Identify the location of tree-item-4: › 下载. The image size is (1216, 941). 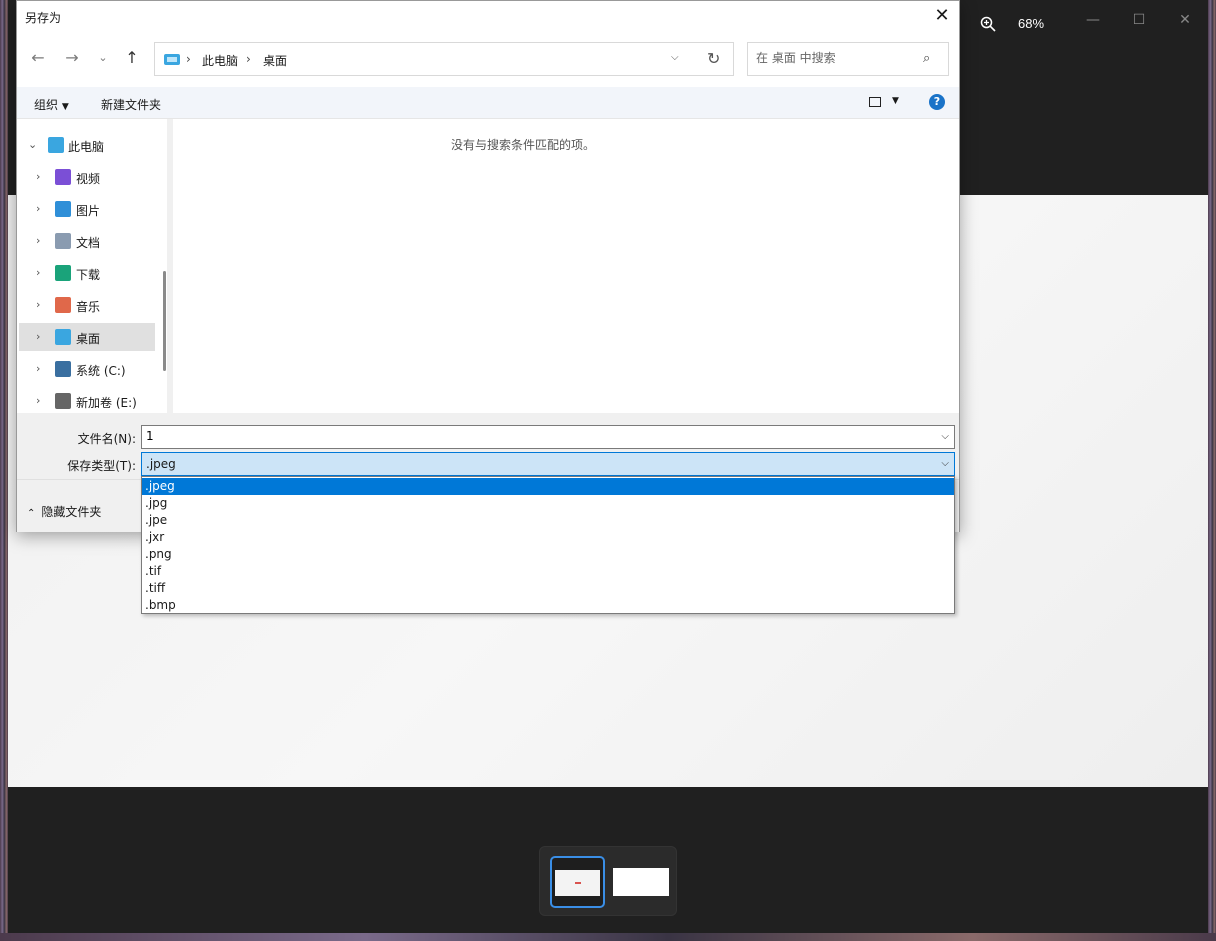
(87, 273).